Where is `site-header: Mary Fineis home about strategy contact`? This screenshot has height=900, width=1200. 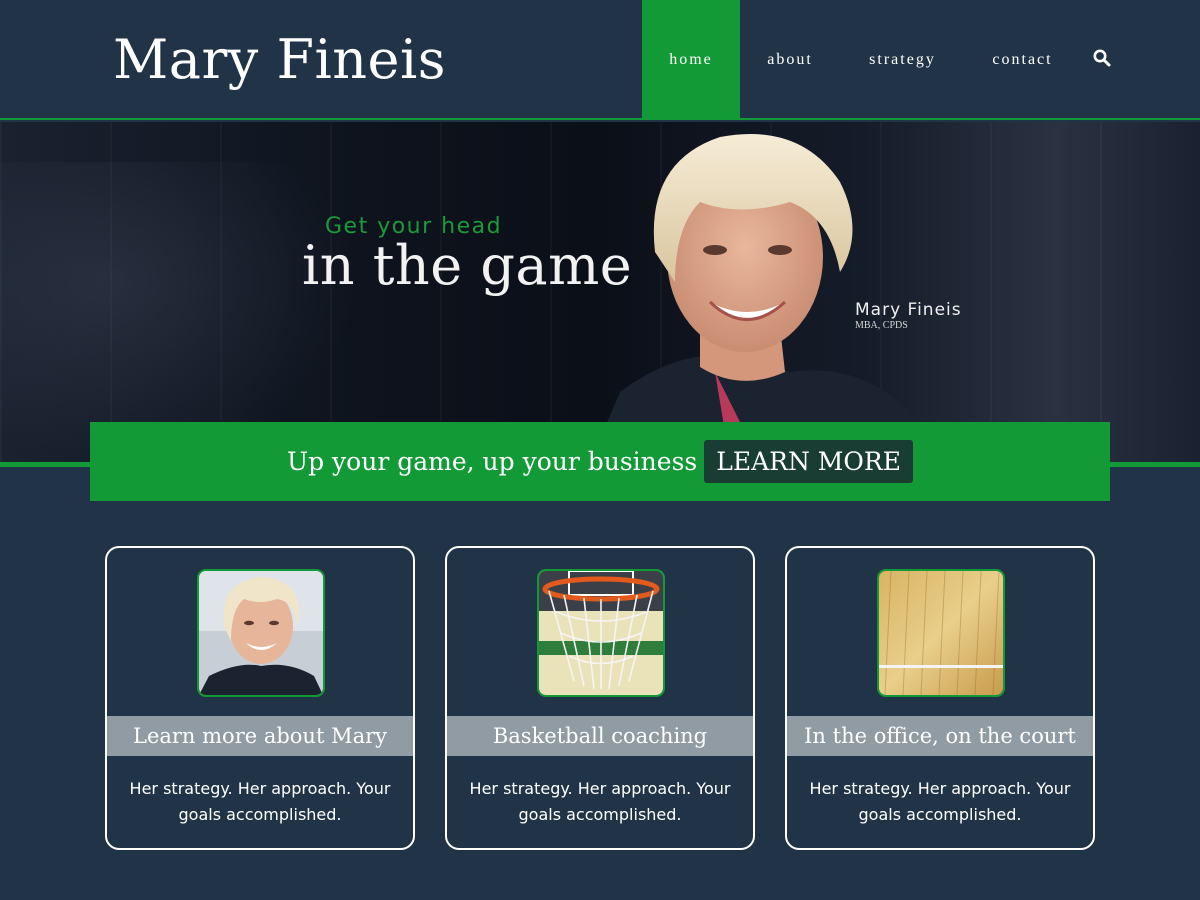
site-header: Mary Fineis home about strategy contact is located at coordinates (600, 60).